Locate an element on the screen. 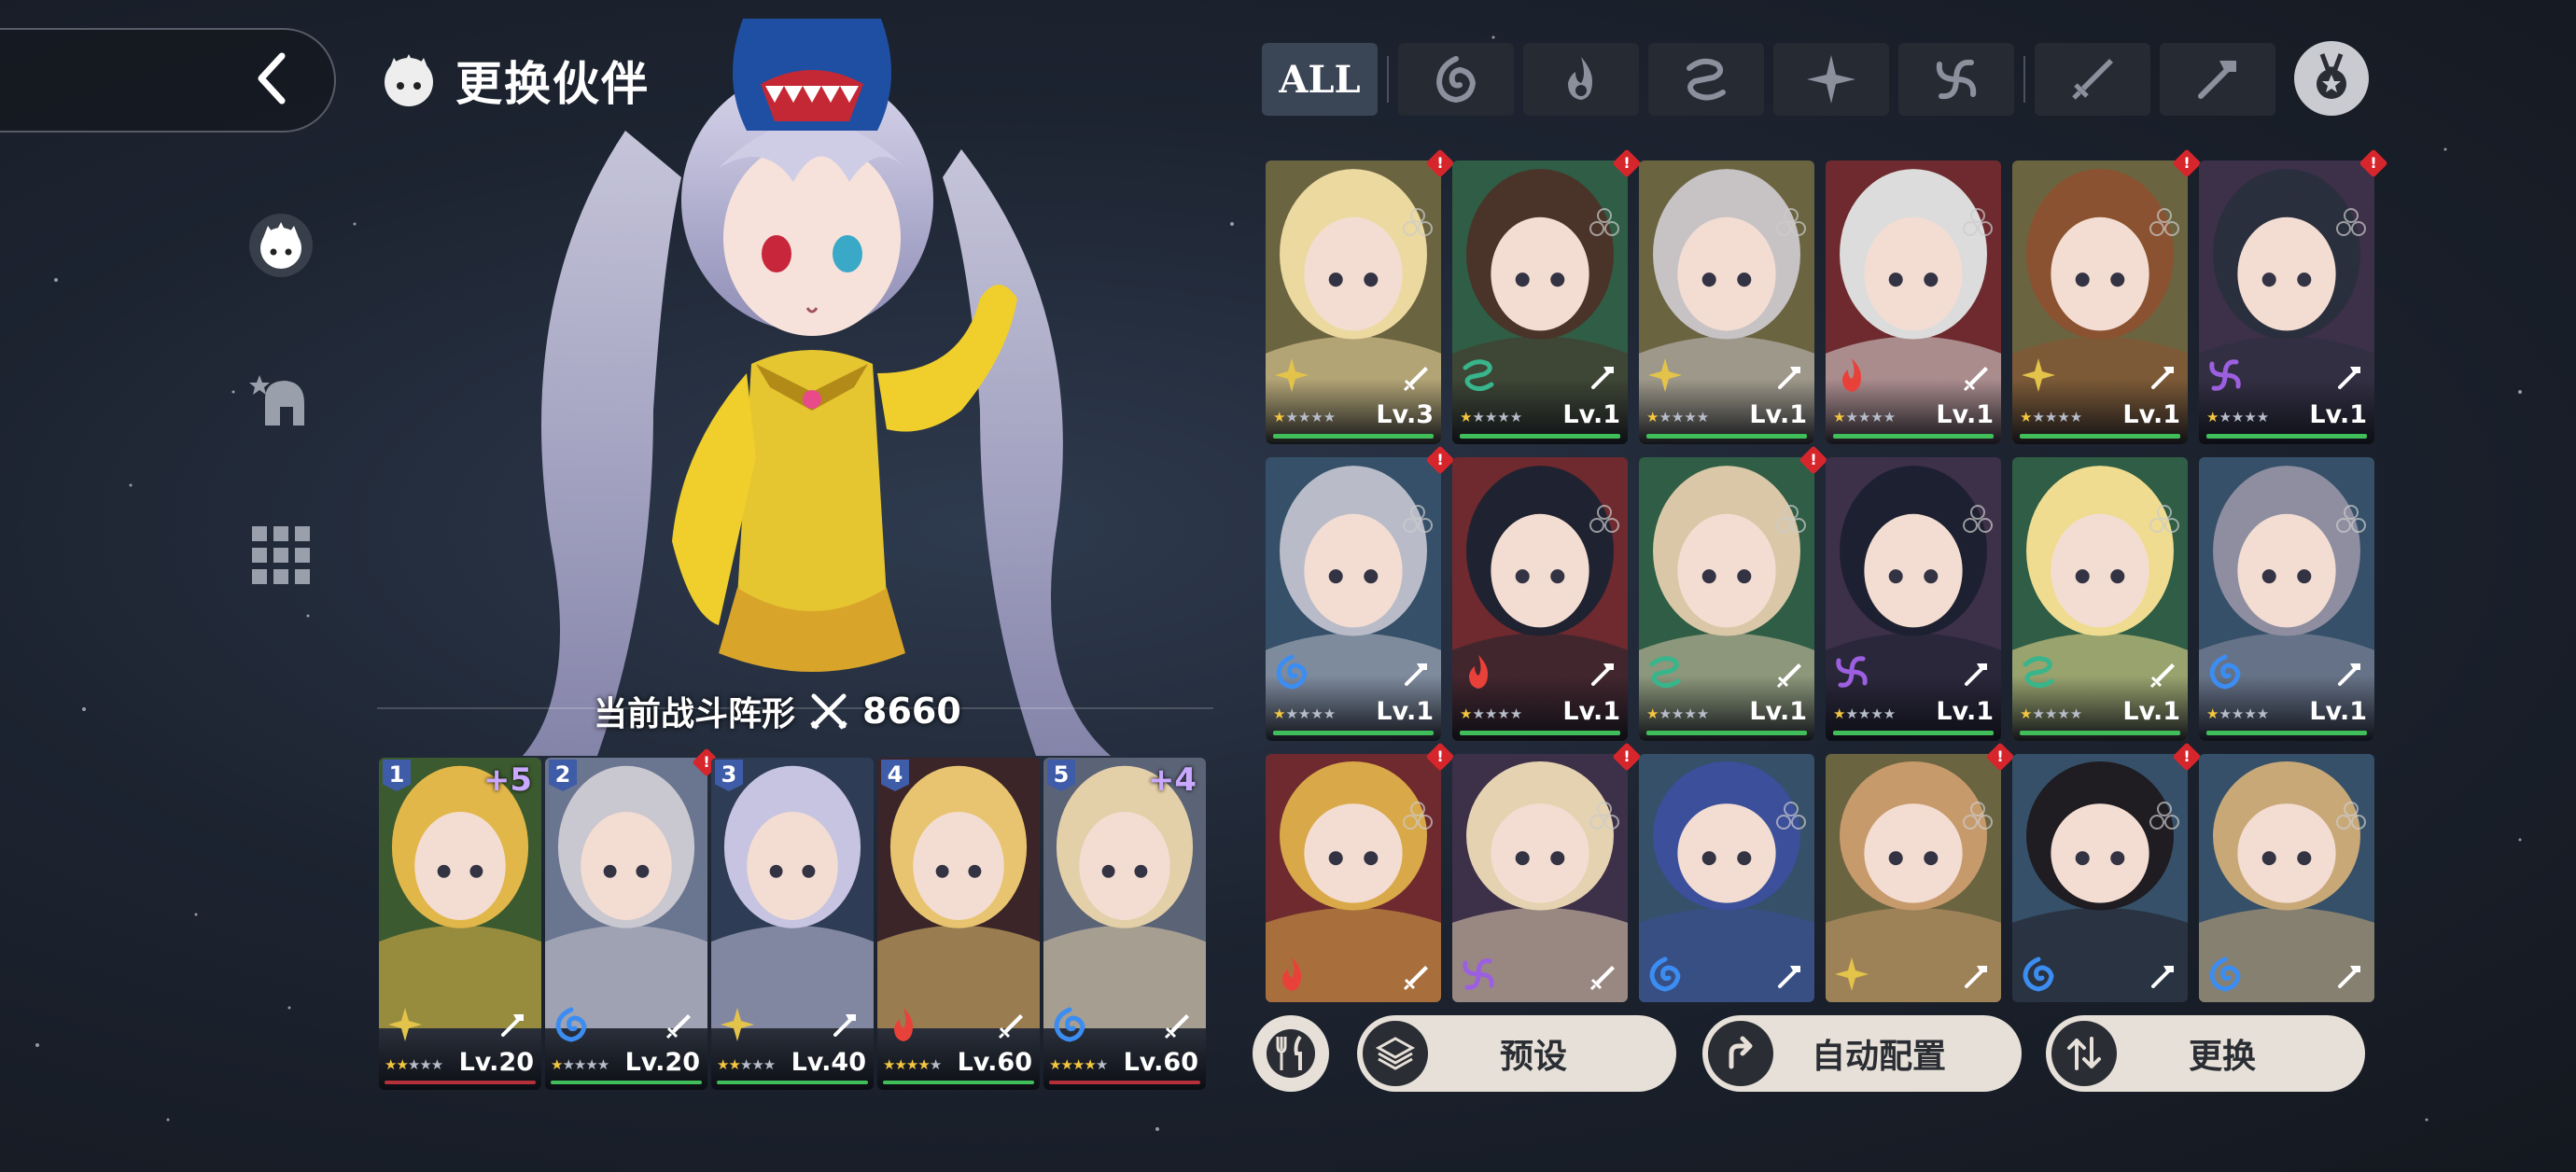 The height and width of the screenshot is (1172, 2576). preset-button: 预设 is located at coordinates (1516, 1053).